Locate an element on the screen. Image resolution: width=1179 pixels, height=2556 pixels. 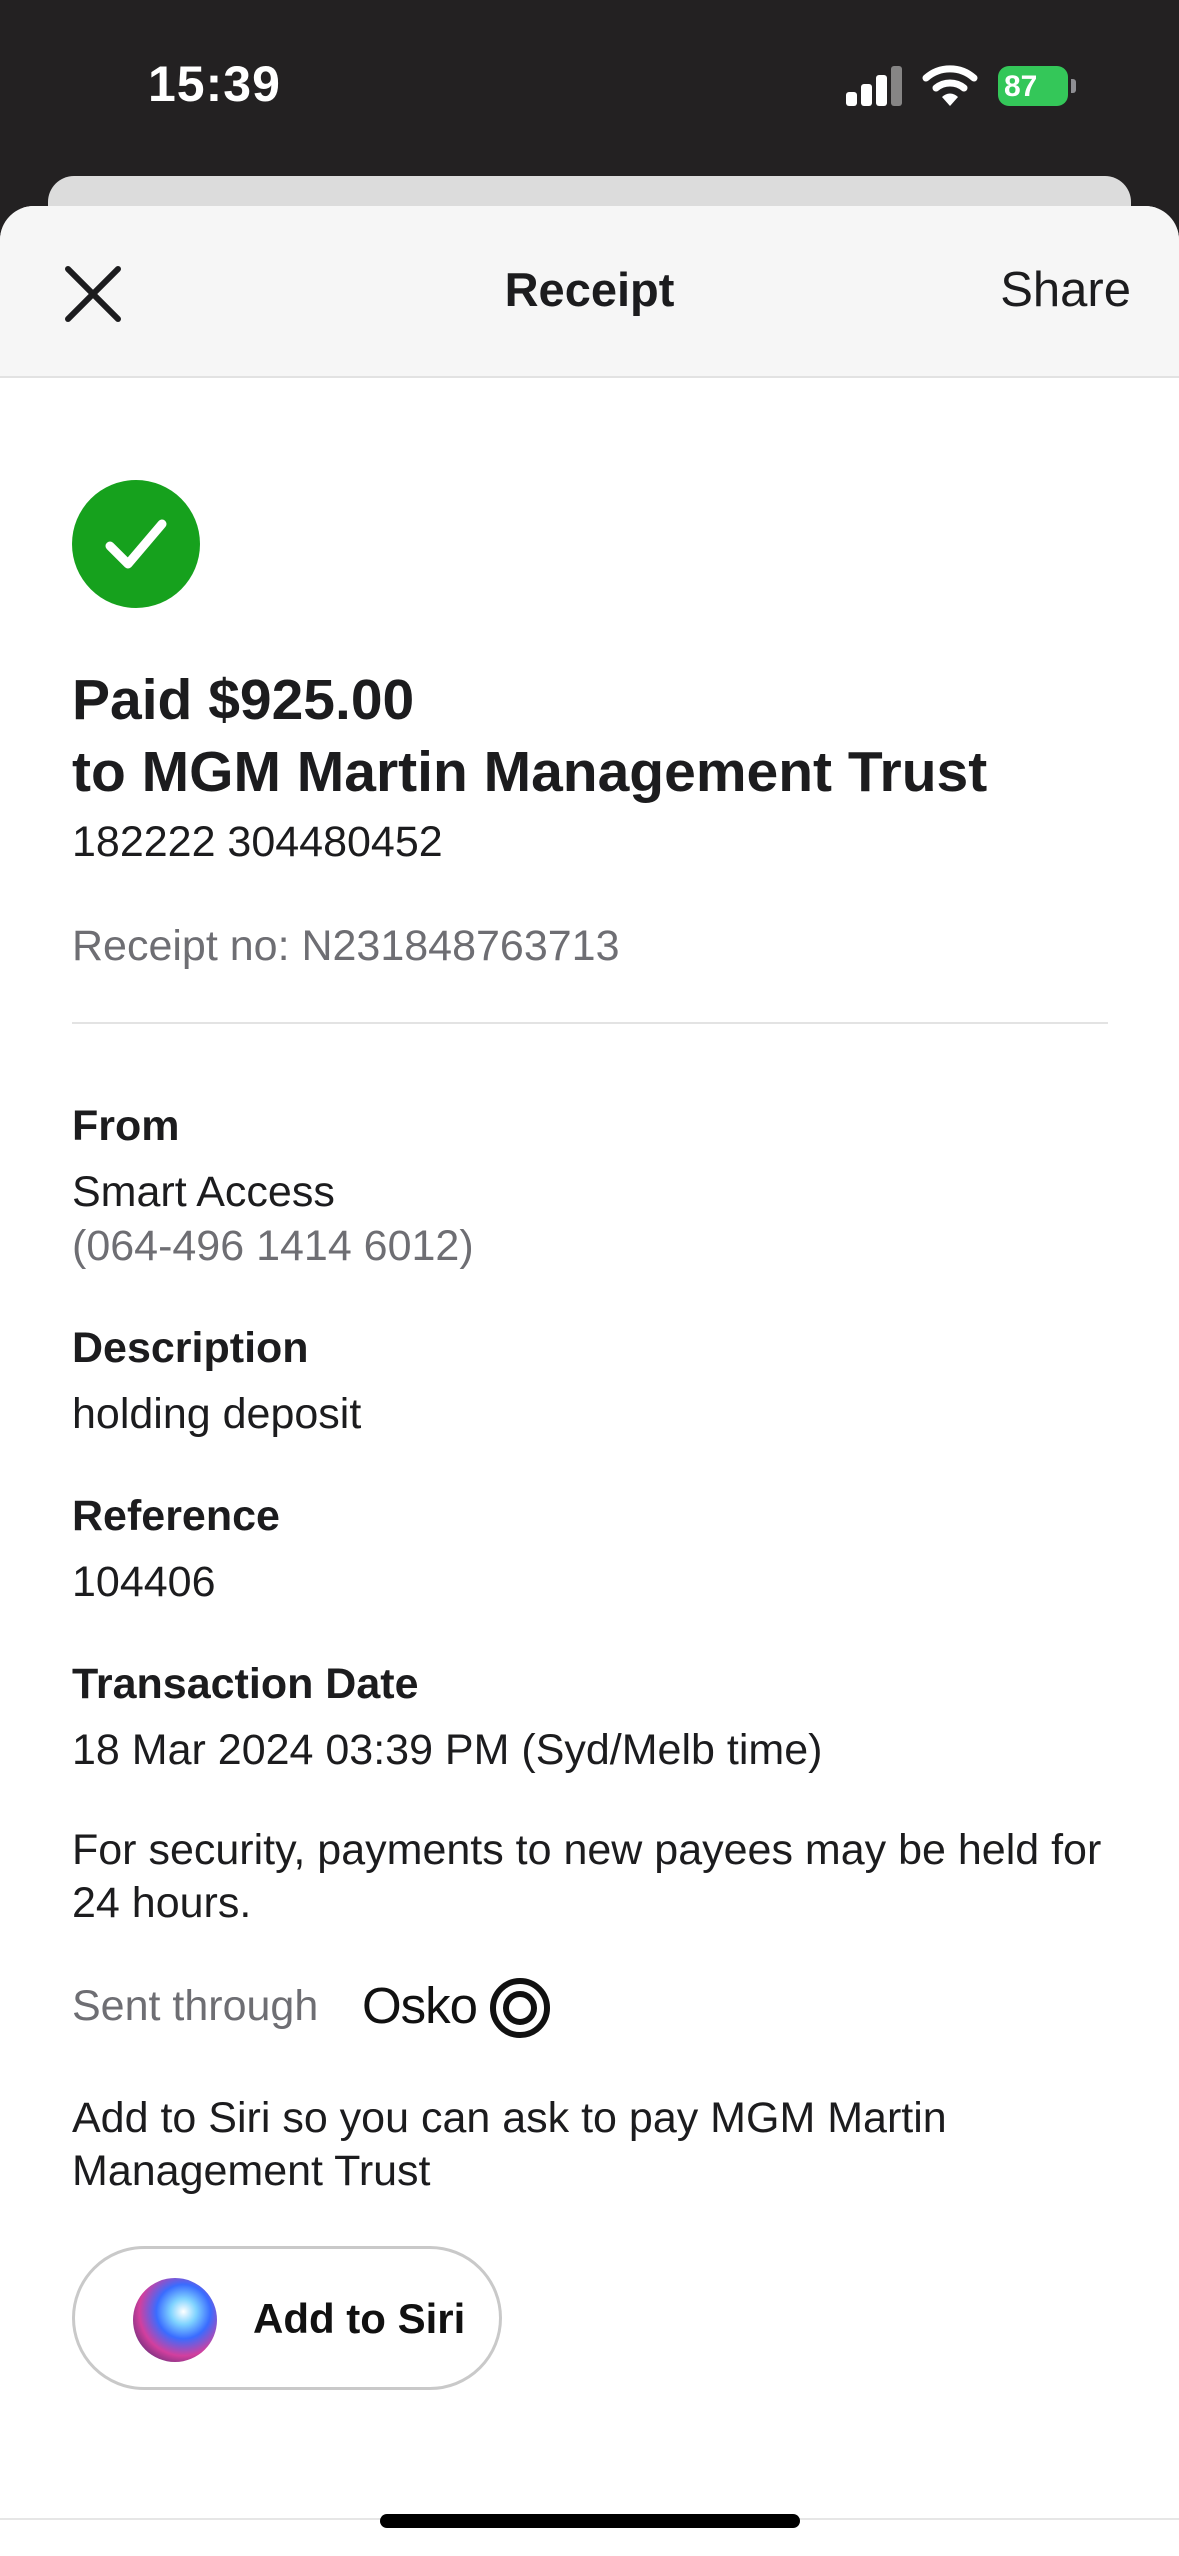
share-button: Share is located at coordinates (1065, 290).